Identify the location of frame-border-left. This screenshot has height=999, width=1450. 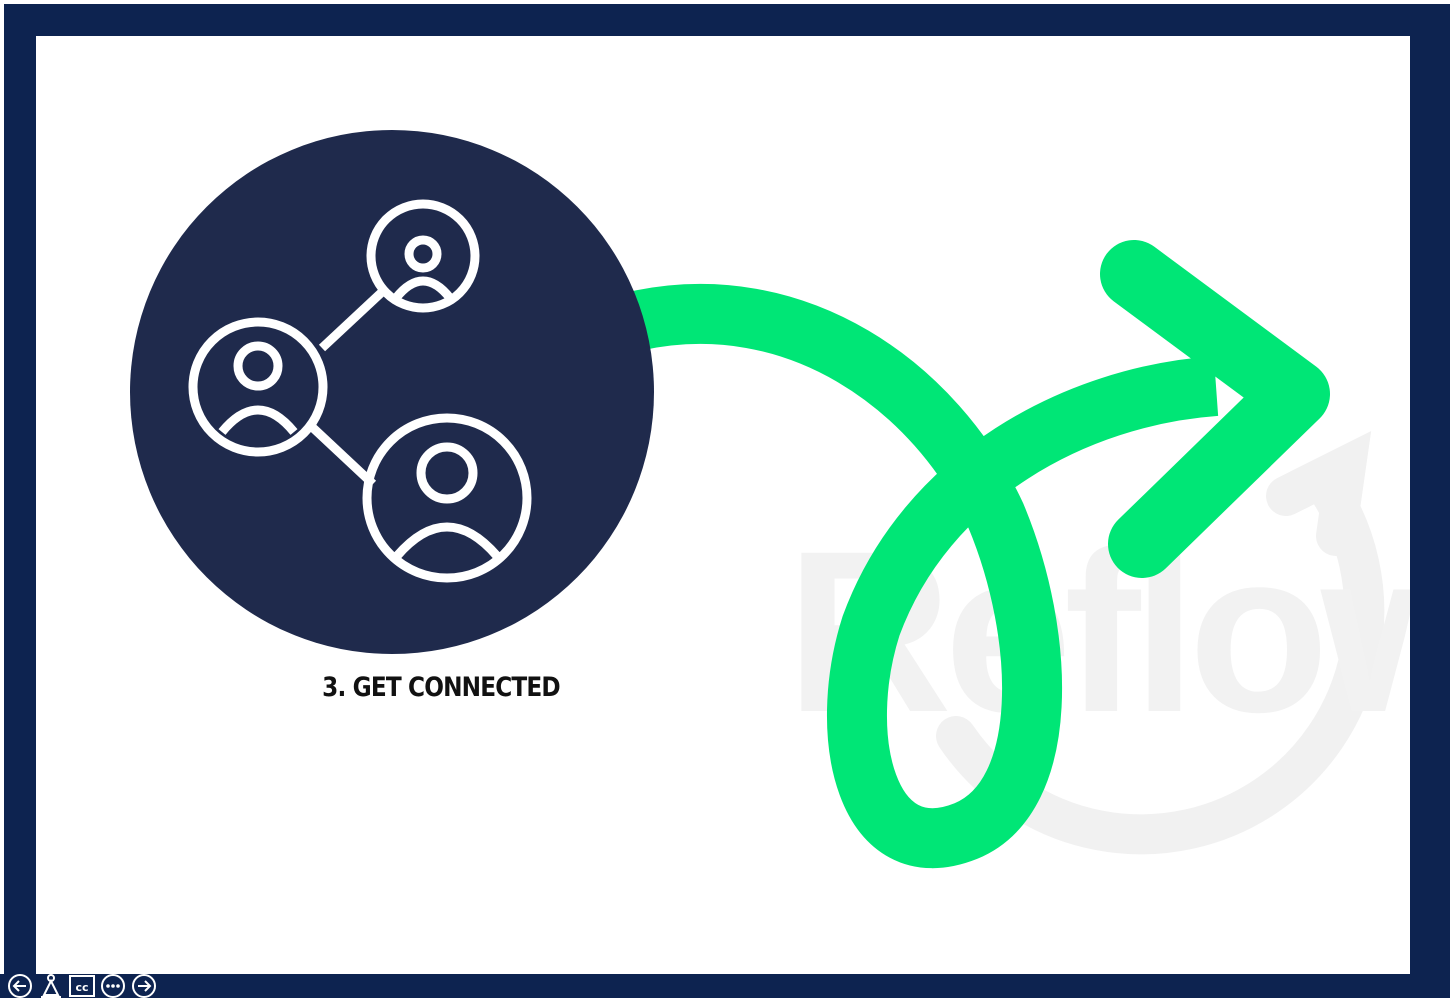
(18, 499).